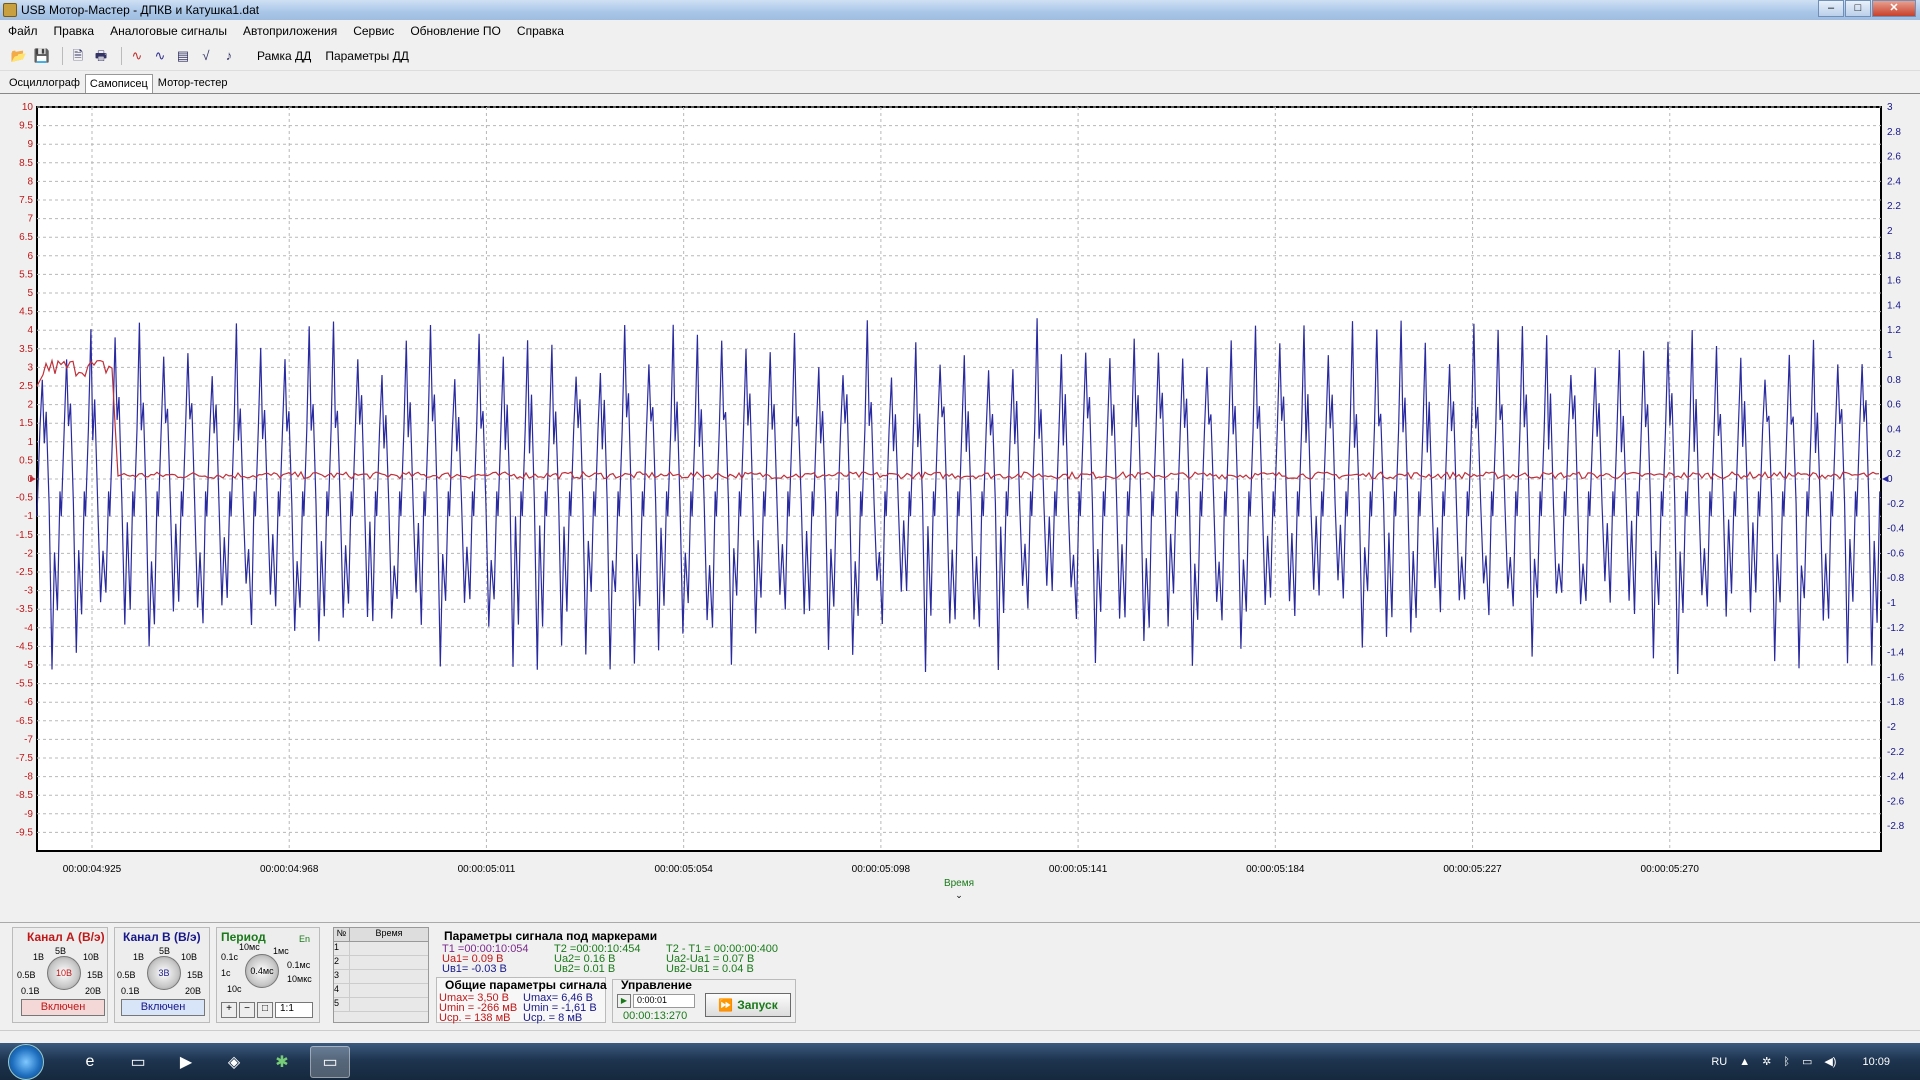 The image size is (1920, 1080). I want to click on marker-table: № Время 1 2 3 4 5, so click(381, 975).